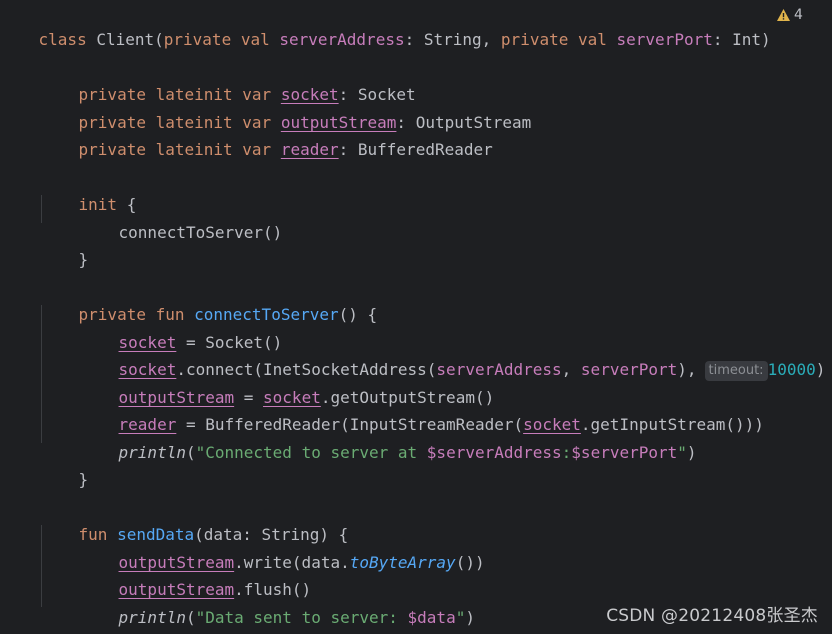 This screenshot has width=832, height=634. What do you see at coordinates (200, 232) in the screenshot?
I see `call-connect-to-server: connectToServer()` at bounding box center [200, 232].